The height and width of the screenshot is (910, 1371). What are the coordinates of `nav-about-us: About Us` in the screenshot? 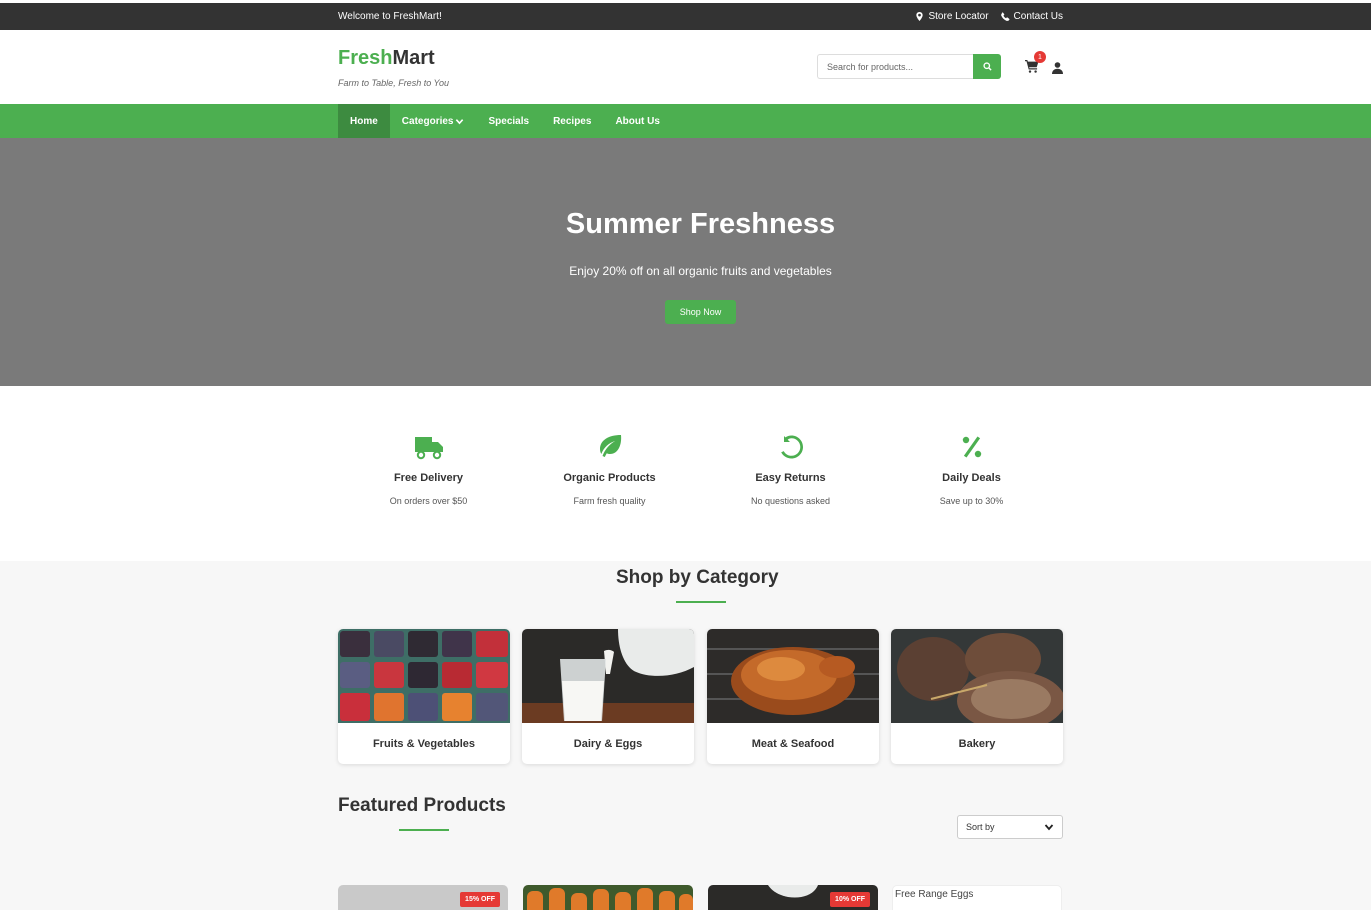 It's located at (637, 121).